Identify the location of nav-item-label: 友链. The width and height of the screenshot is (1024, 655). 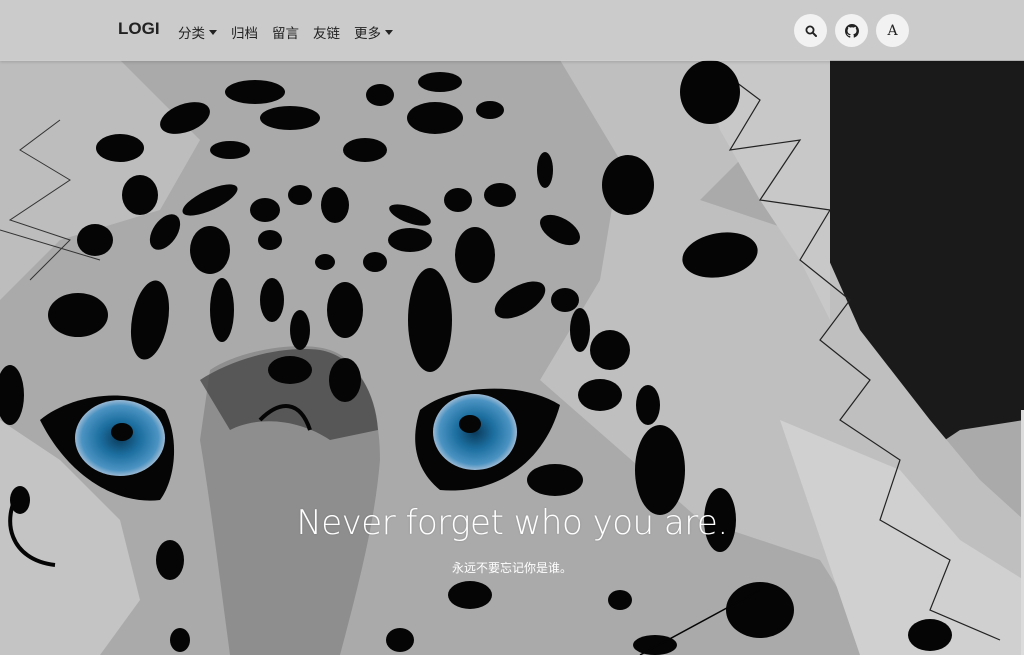
(326, 34).